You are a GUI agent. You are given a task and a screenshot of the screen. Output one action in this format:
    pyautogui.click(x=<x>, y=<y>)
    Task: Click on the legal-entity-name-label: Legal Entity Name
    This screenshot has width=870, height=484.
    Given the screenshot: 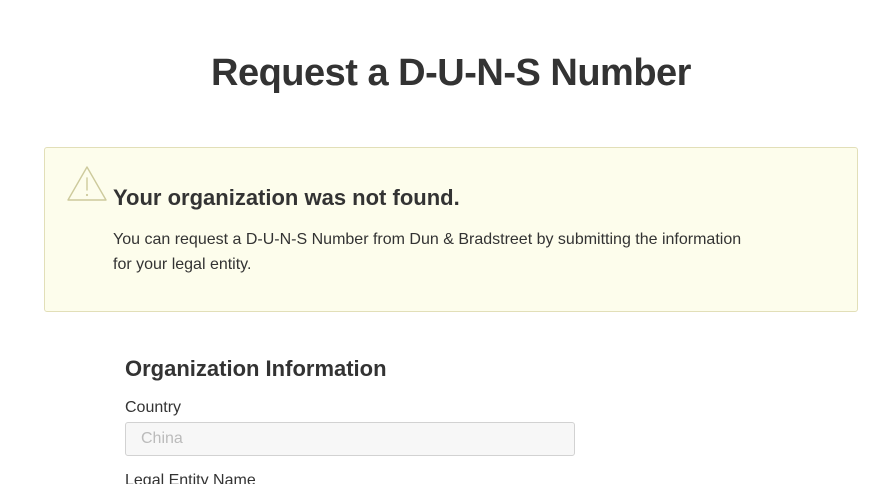 What is the action you would take?
    pyautogui.click(x=190, y=478)
    